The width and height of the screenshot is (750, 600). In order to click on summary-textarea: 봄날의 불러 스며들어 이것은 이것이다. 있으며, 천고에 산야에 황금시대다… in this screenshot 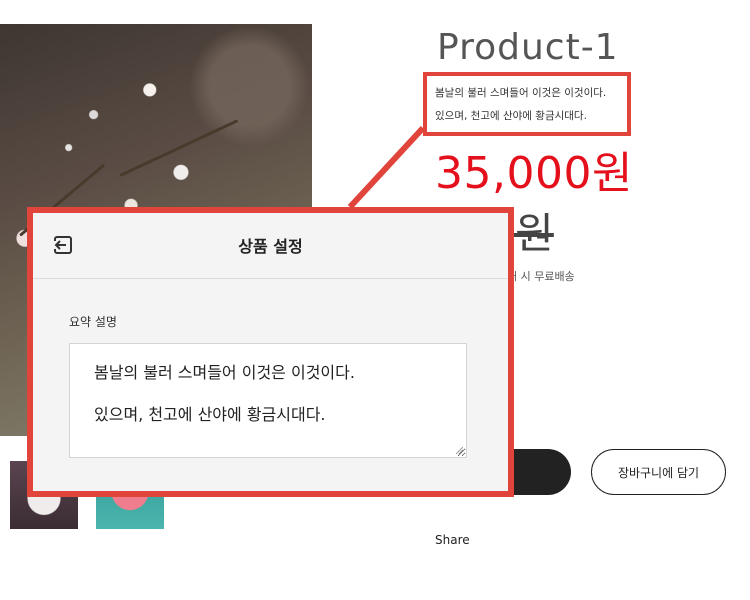, I will do `click(268, 400)`.